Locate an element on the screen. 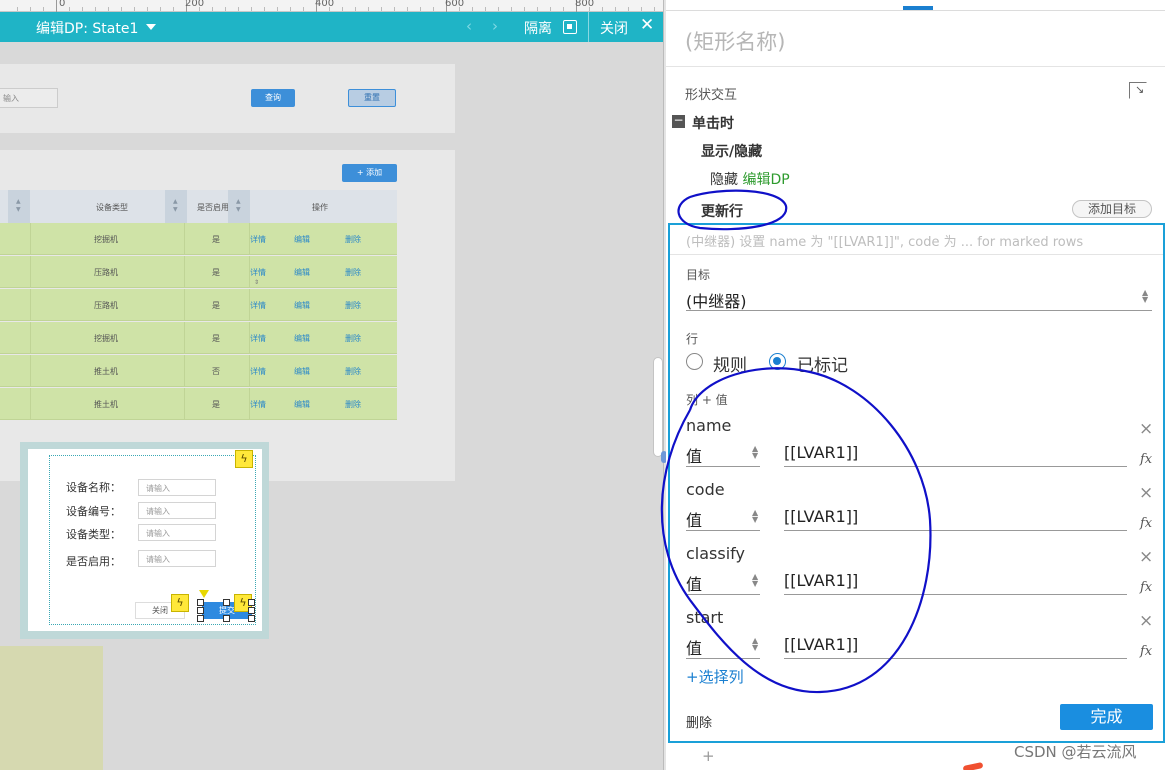 The width and height of the screenshot is (1165, 770). placeholder-shape is located at coordinates (51, 708).